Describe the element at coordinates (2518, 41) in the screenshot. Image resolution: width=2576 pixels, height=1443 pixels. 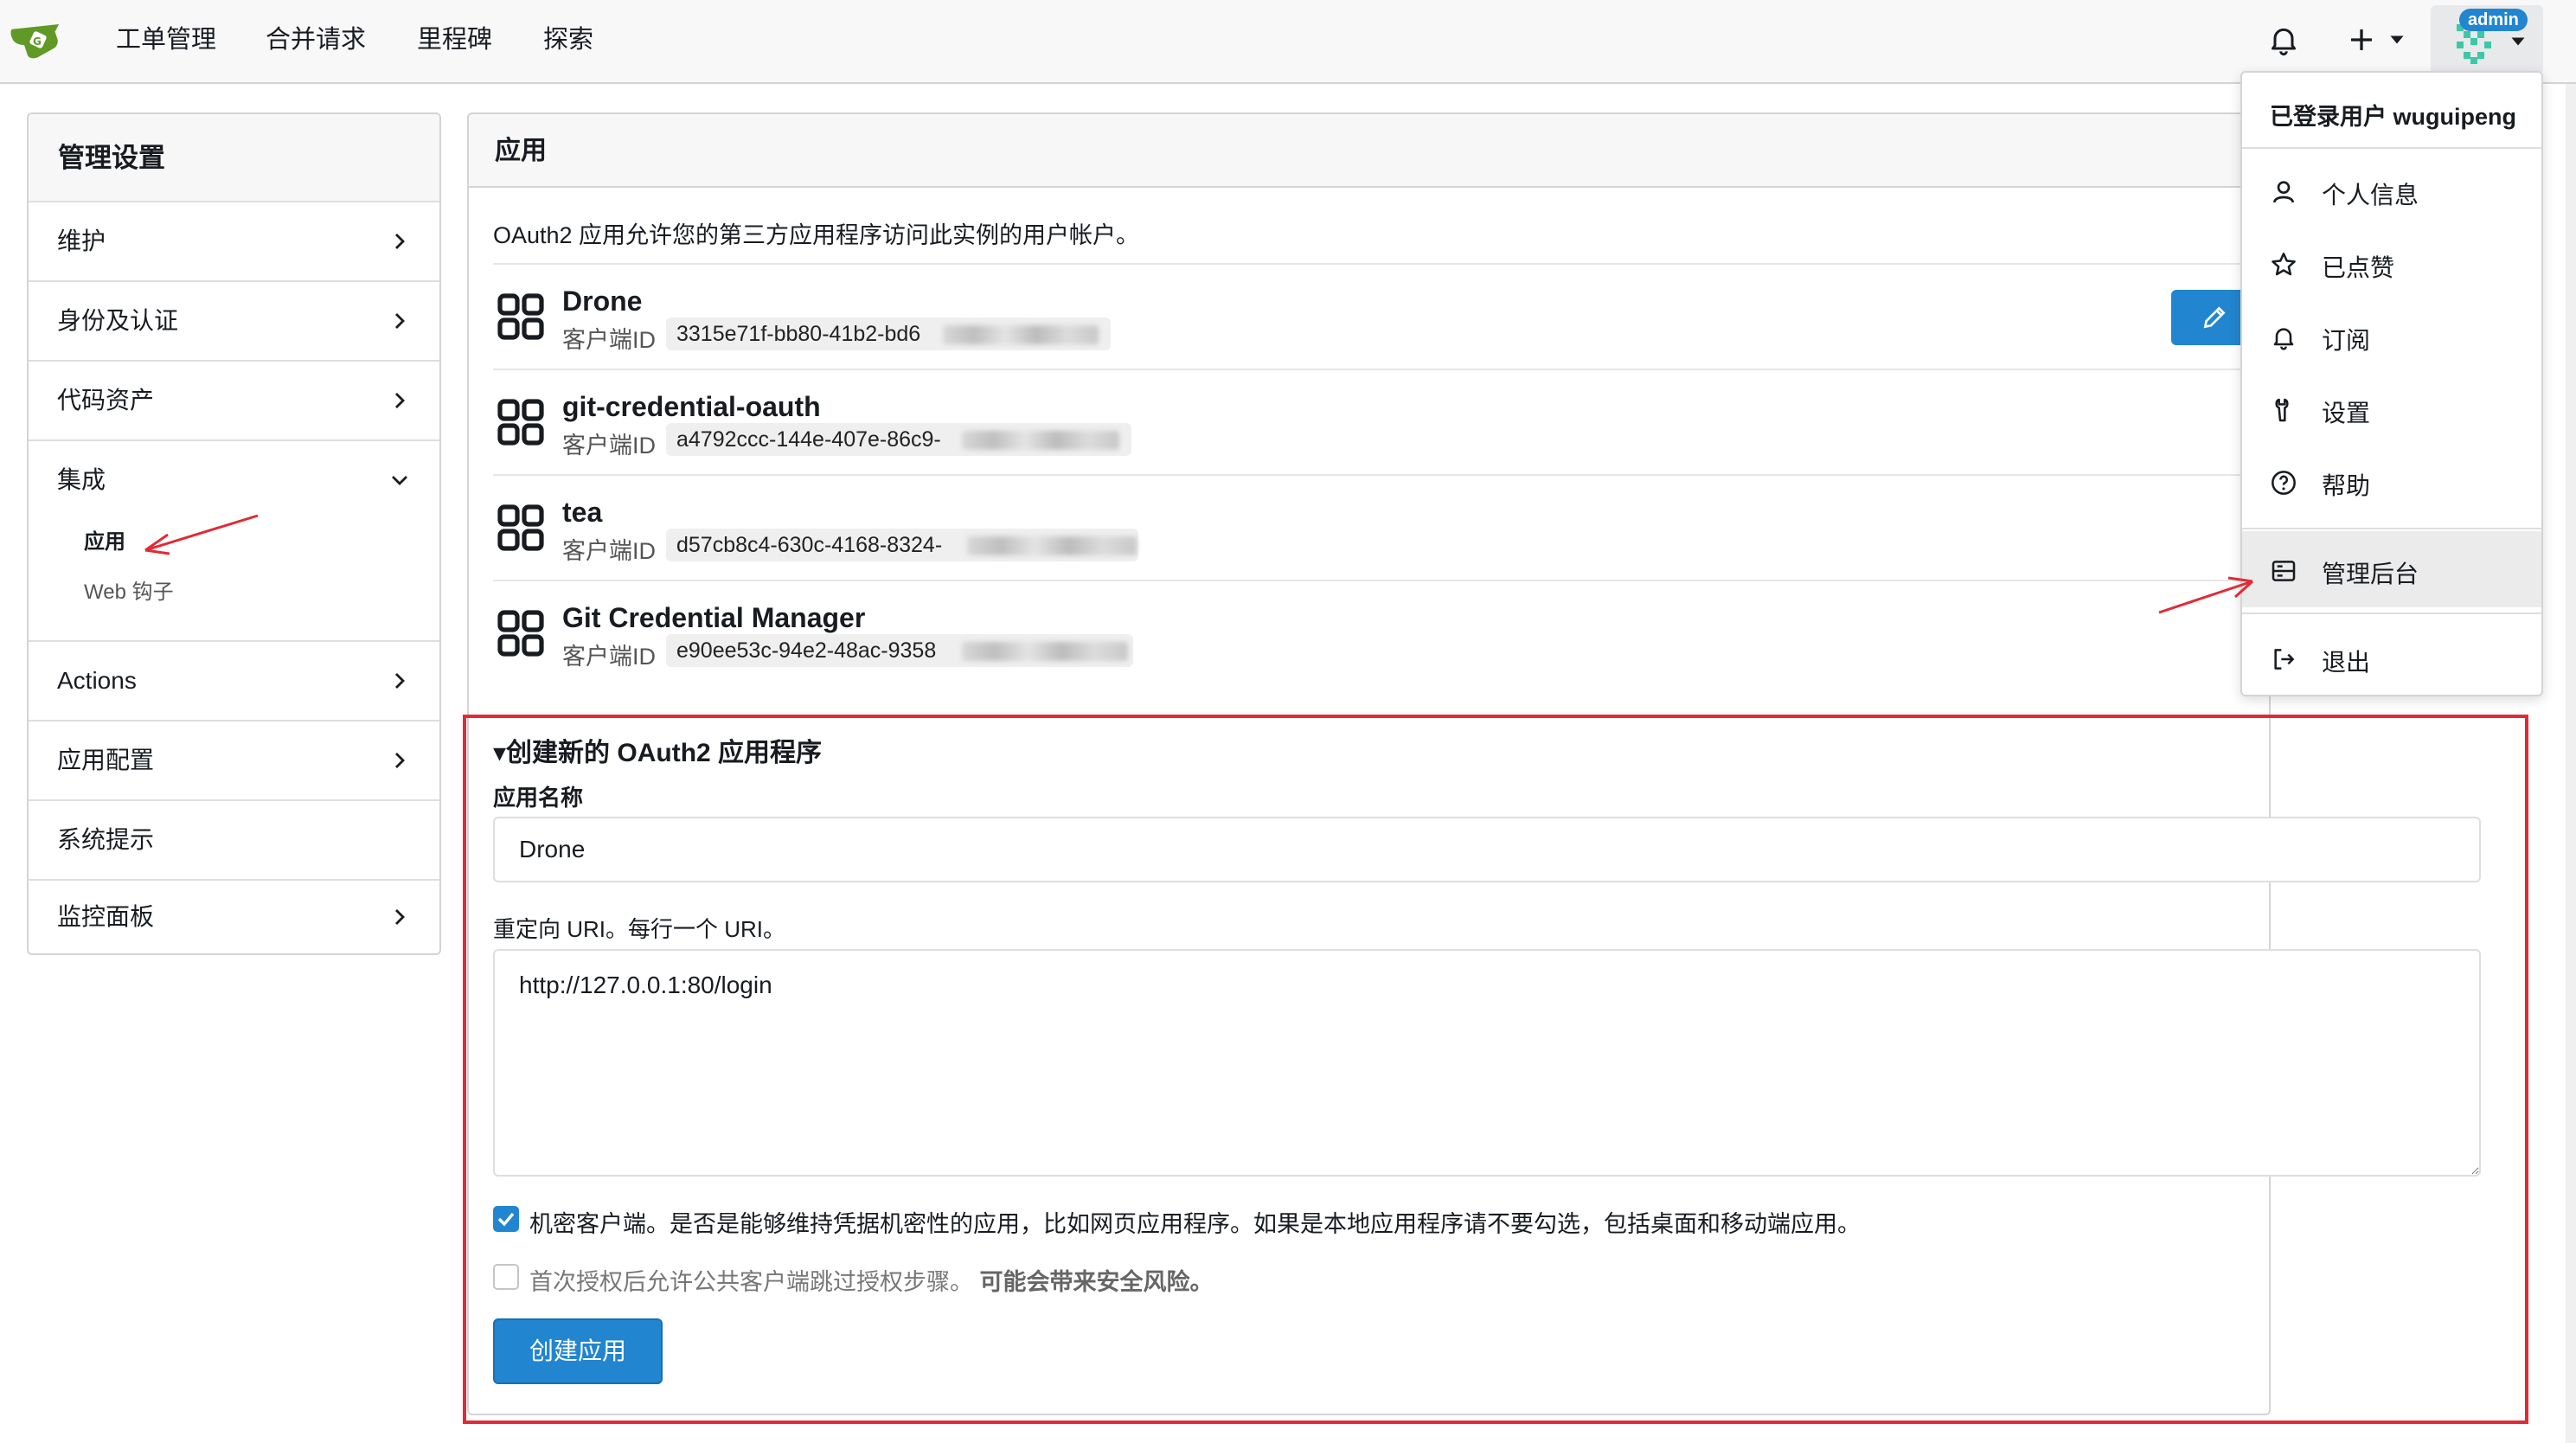
I see `user-caret-down-icon` at that location.